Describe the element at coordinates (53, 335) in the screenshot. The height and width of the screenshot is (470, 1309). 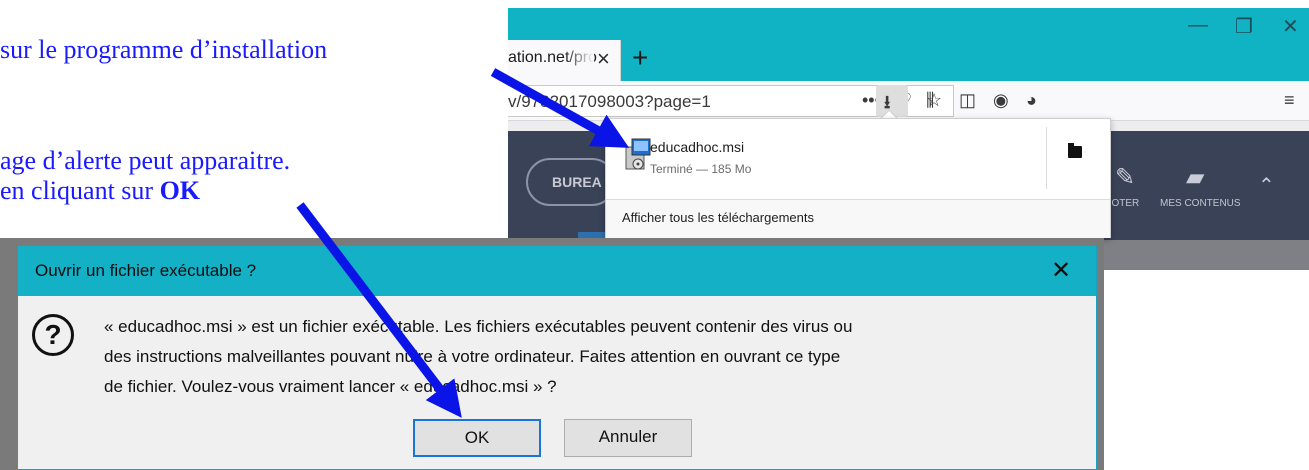
I see `question-icon: ?` at that location.